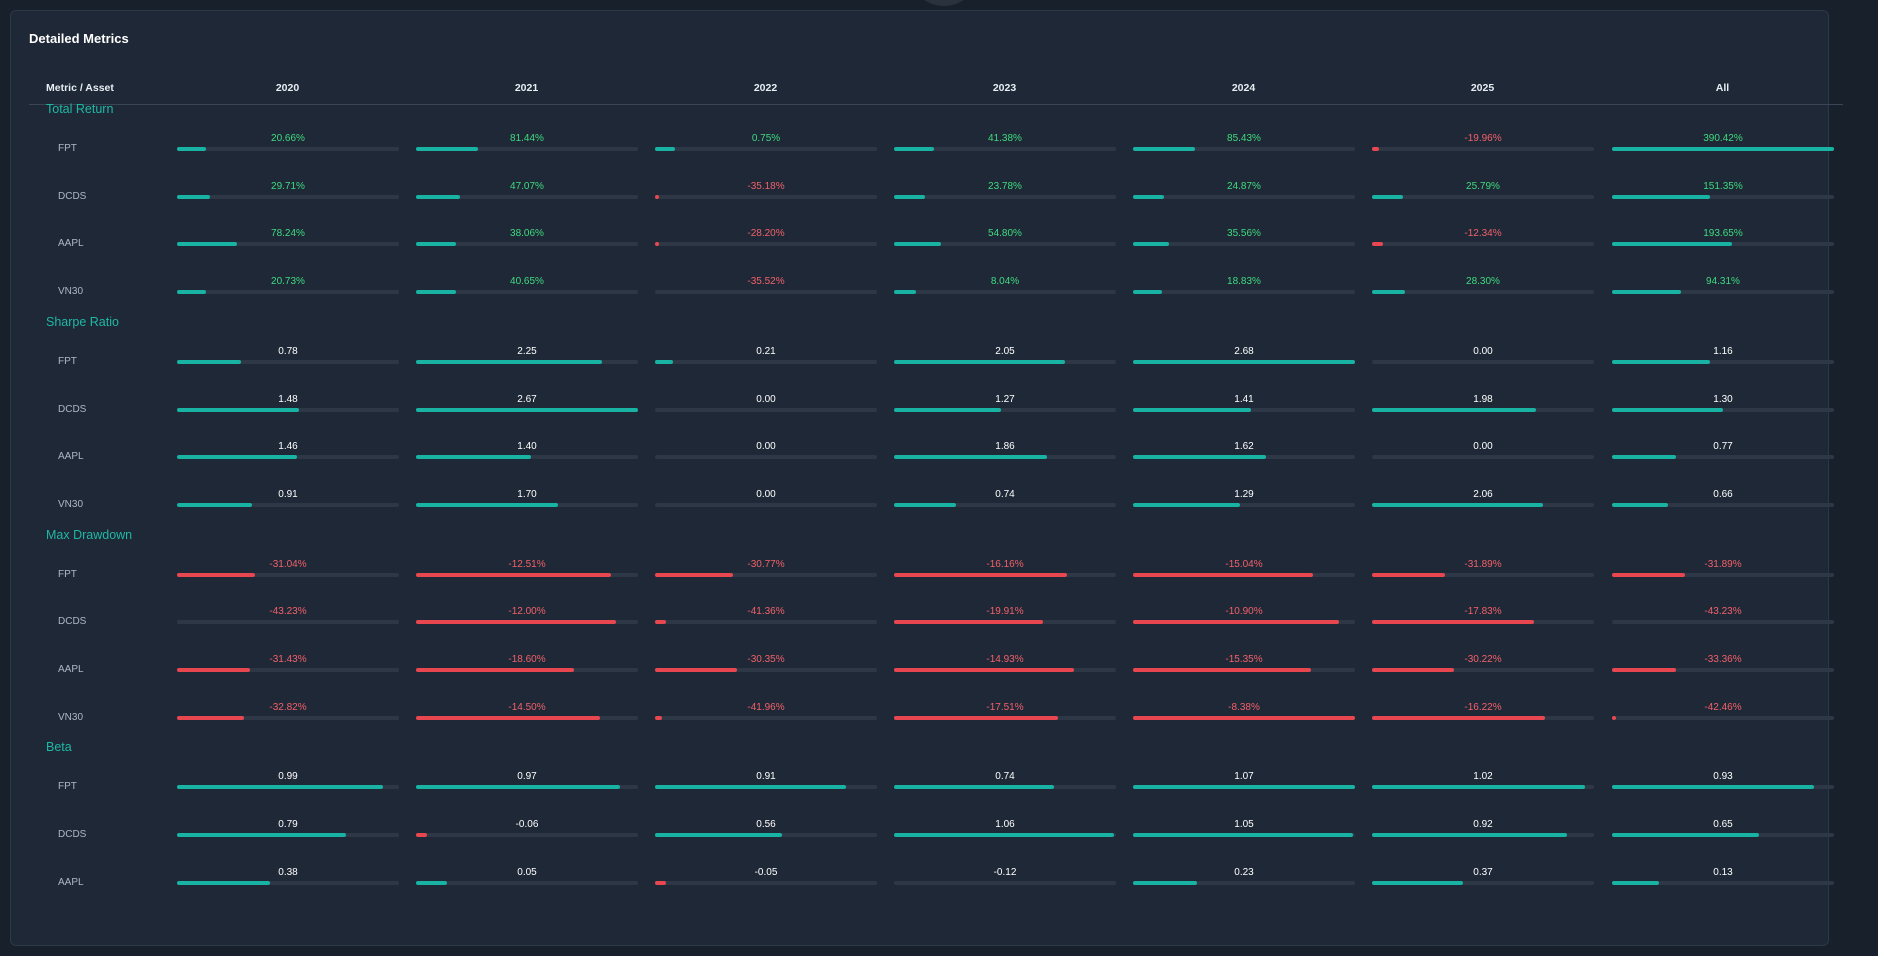  Describe the element at coordinates (765, 88) in the screenshot. I see `header-col-2022: 2022` at that location.